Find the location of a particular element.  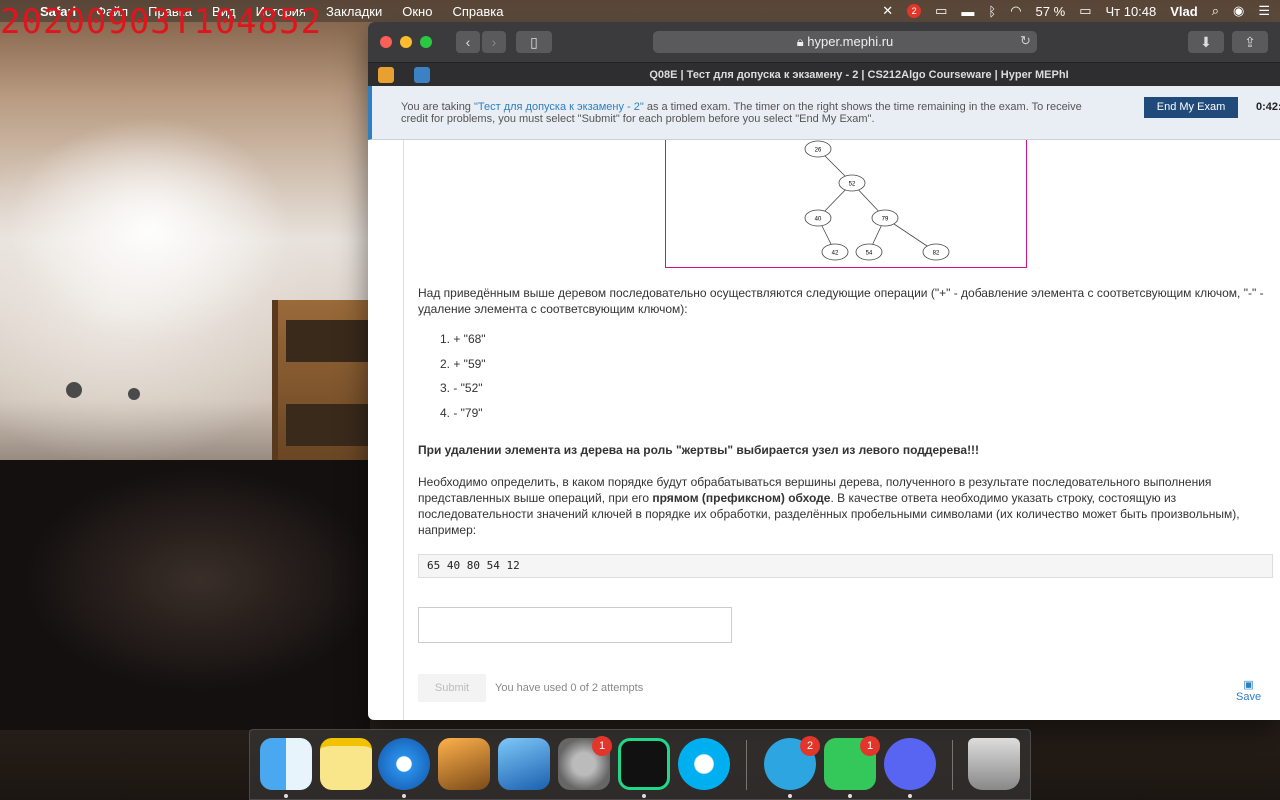

safari-icon is located at coordinates (404, 764).